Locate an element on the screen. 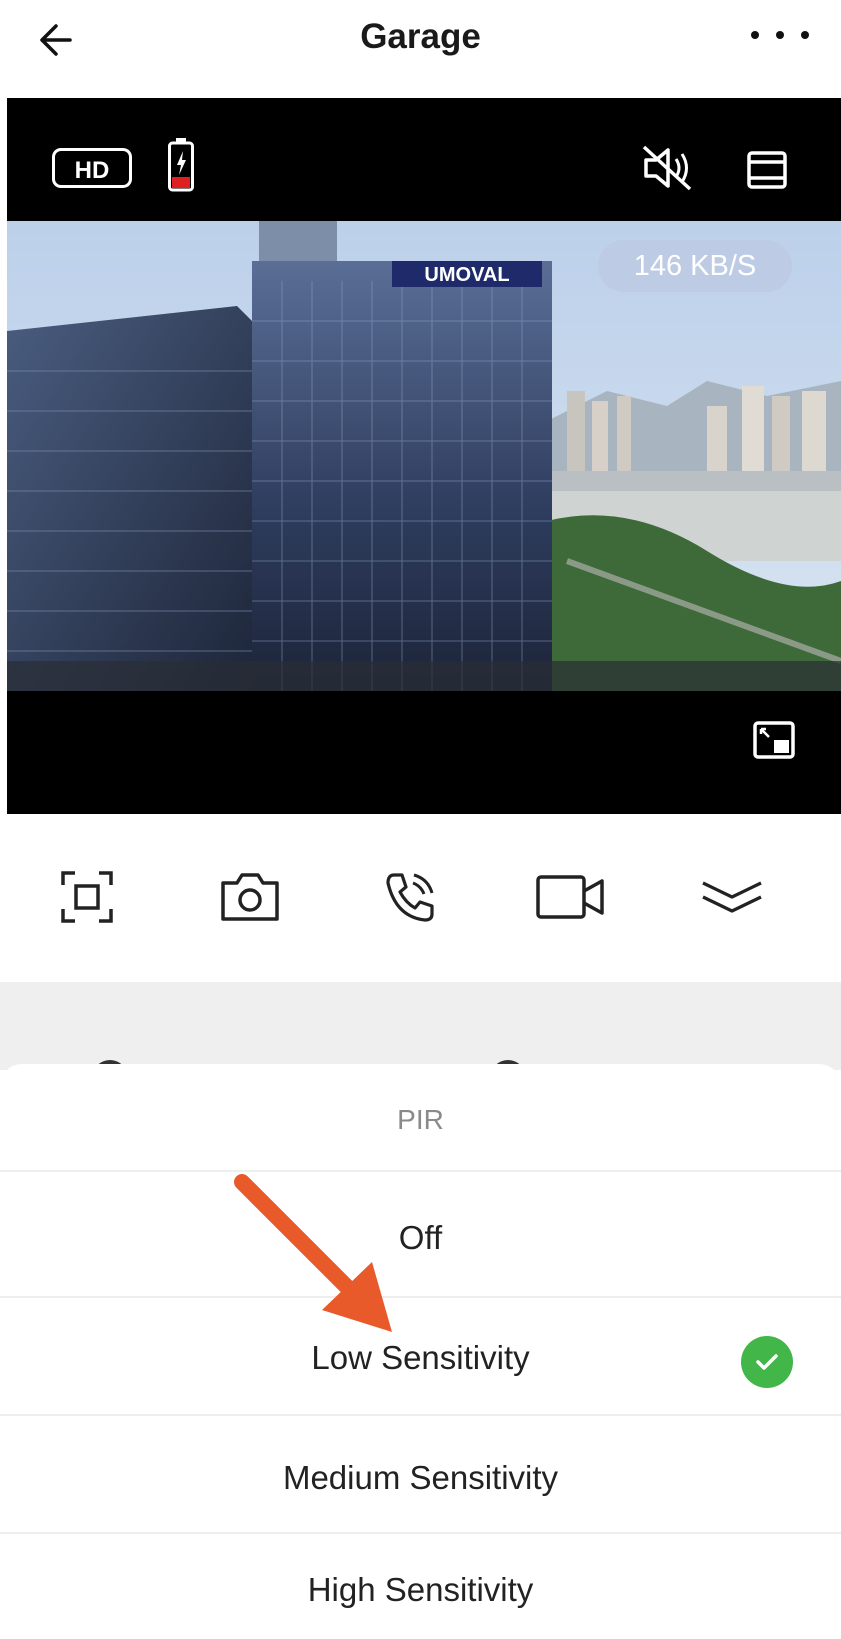 This screenshot has height=1639, width=841. snapshot-camera-icon is located at coordinates (250, 897).